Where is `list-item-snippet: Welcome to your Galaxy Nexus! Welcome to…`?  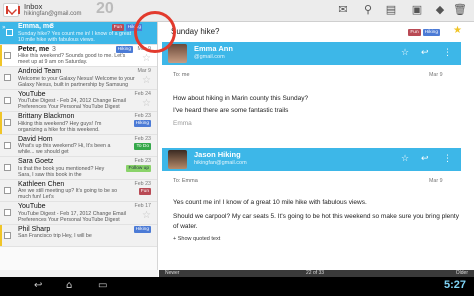 list-item-snippet: Welcome to your Galaxy Nexus! Welcome to… is located at coordinates (76, 81).